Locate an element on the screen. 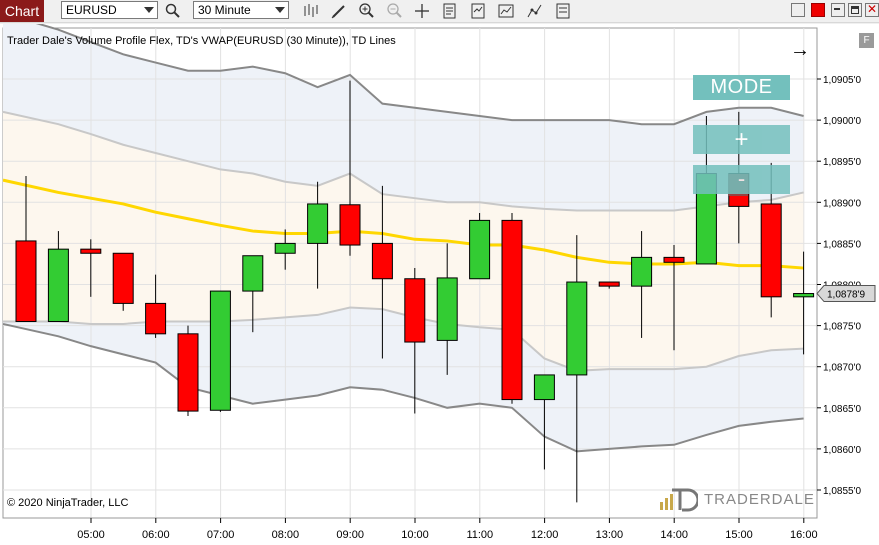 The image size is (879, 545). x-tick-label: 14:00 is located at coordinates (674, 535).